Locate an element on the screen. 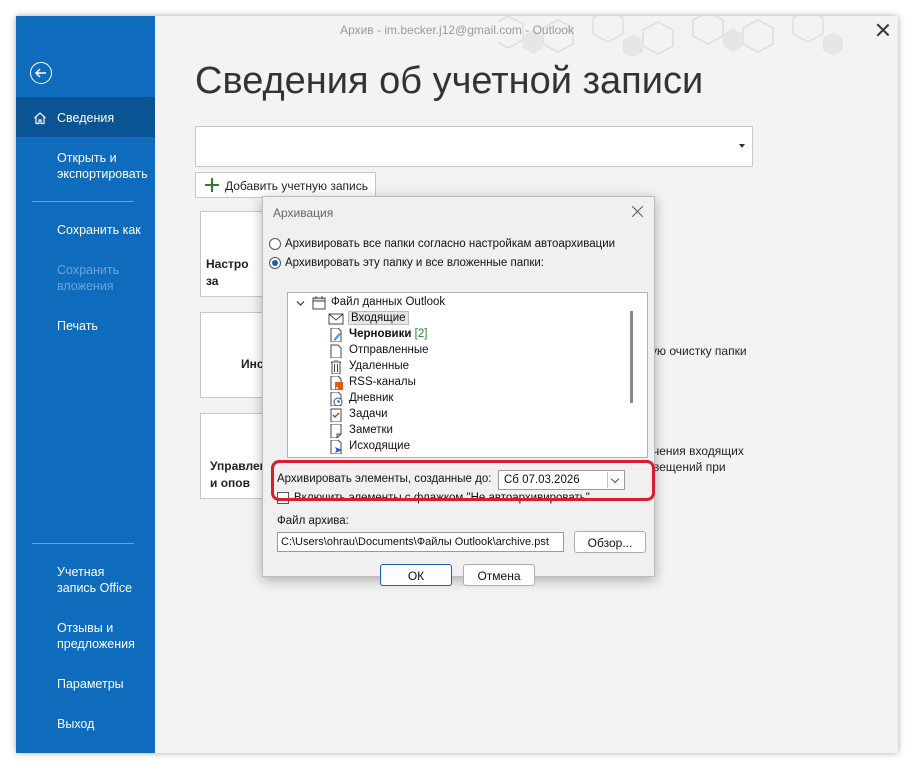 Image resolution: width=914 pixels, height=769 pixels. tree-item-label: RSS-каналы is located at coordinates (382, 382).